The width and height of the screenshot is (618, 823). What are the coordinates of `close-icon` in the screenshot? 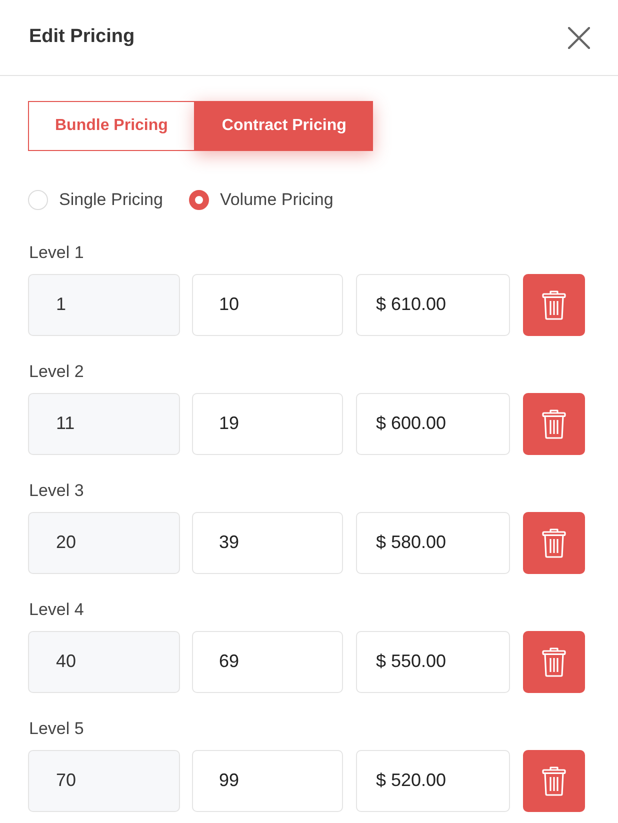 It's located at (579, 37).